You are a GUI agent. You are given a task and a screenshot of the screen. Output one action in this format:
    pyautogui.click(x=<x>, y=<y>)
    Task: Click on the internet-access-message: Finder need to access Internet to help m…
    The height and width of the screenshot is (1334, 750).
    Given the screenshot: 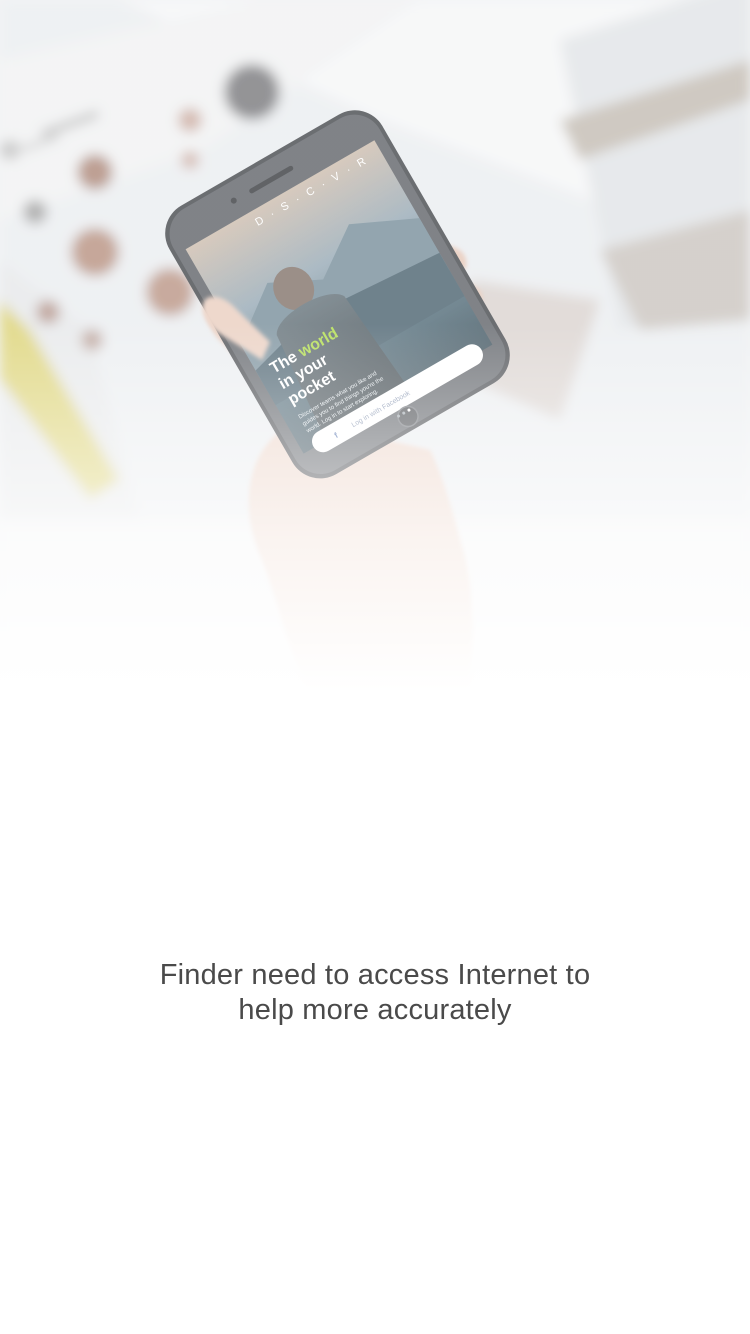 What is the action you would take?
    pyautogui.click(x=375, y=993)
    